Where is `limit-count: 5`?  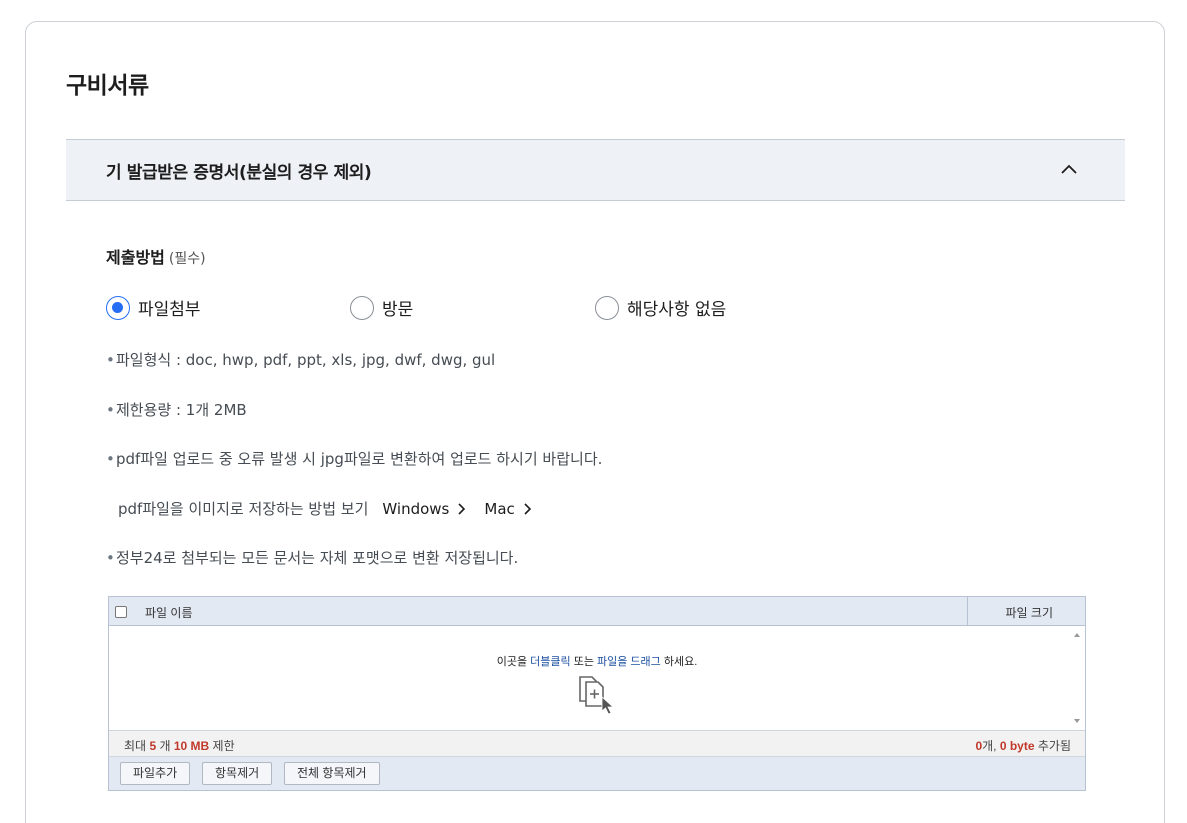
limit-count: 5 is located at coordinates (153, 746).